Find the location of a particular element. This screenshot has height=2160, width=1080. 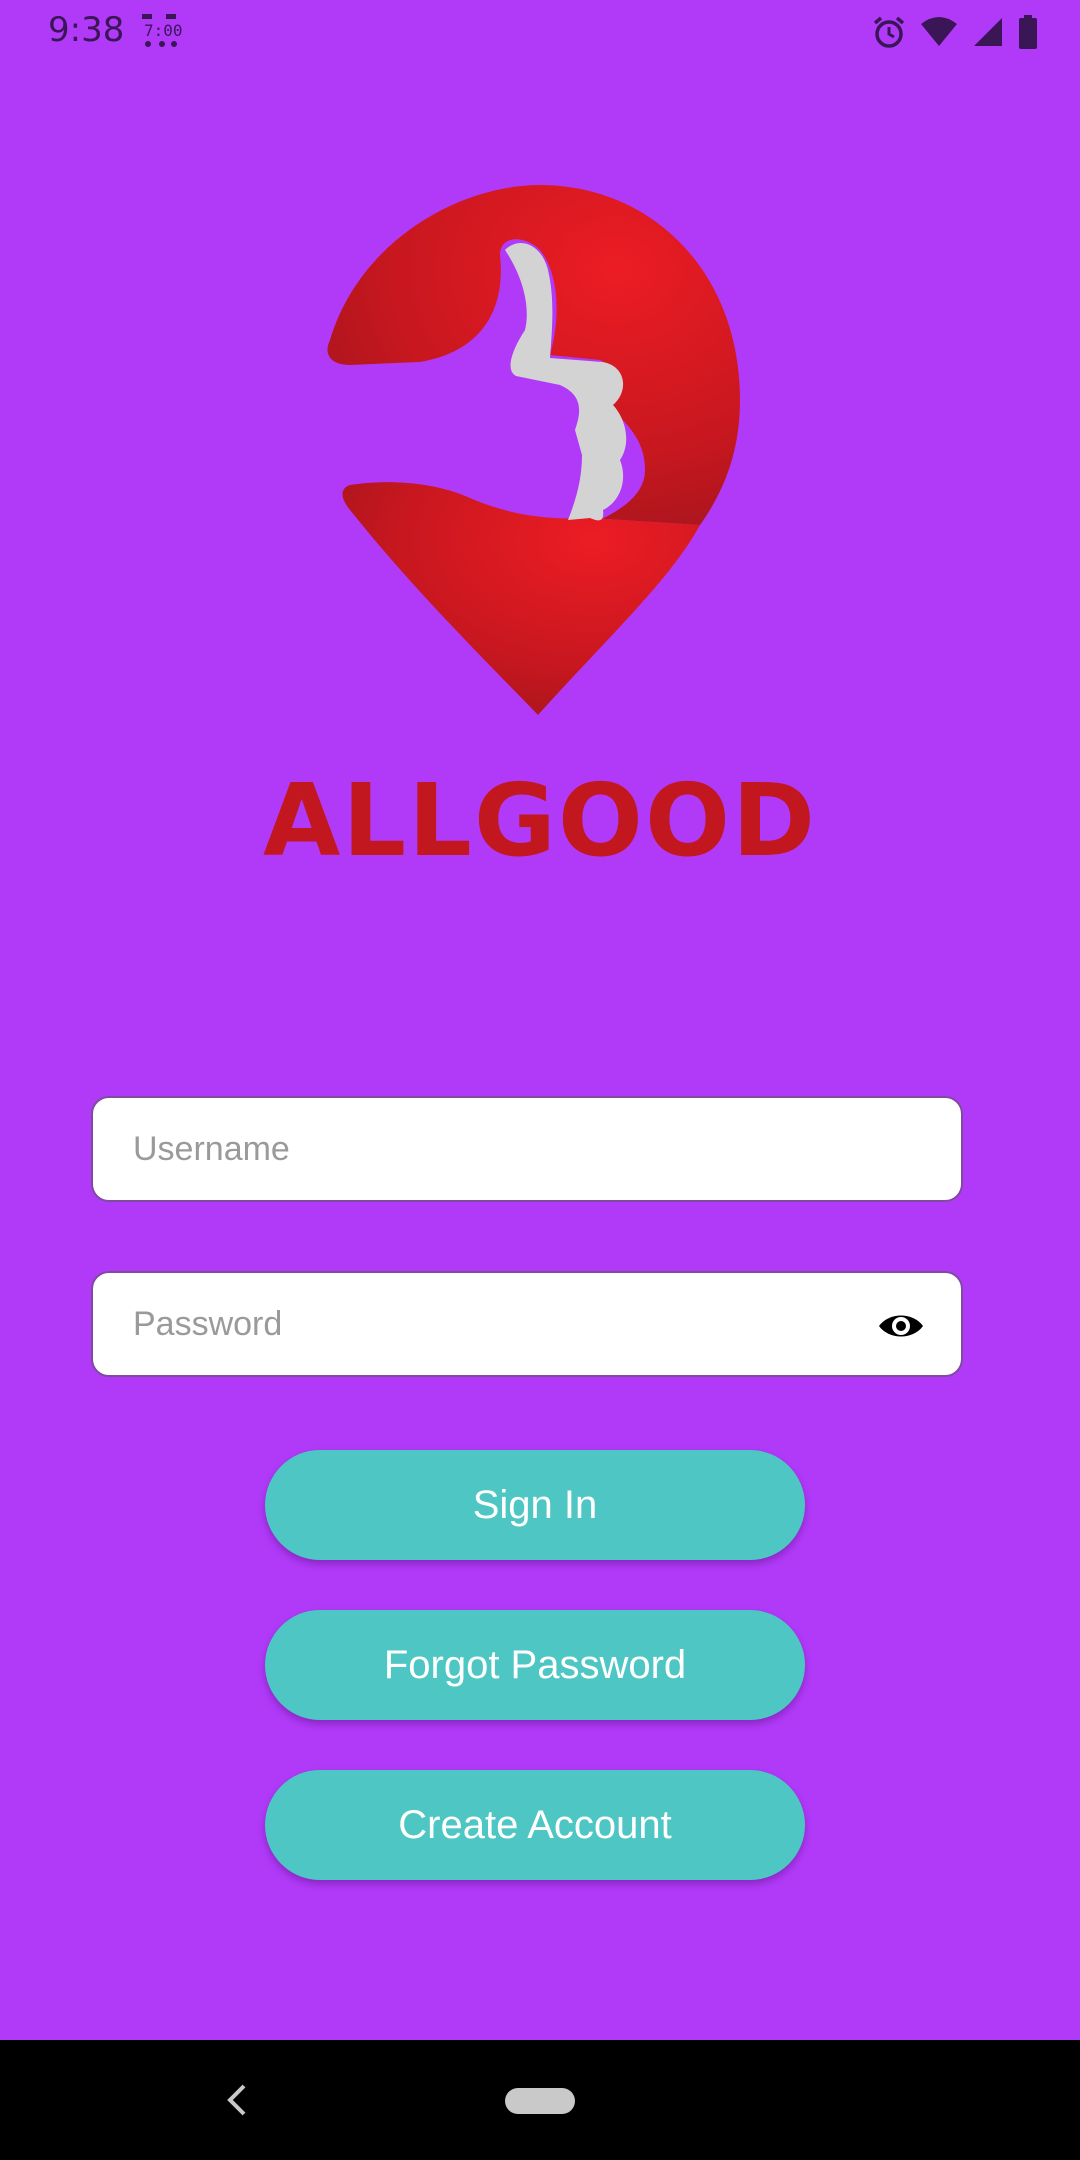

home-pill-icon is located at coordinates (540, 2101).